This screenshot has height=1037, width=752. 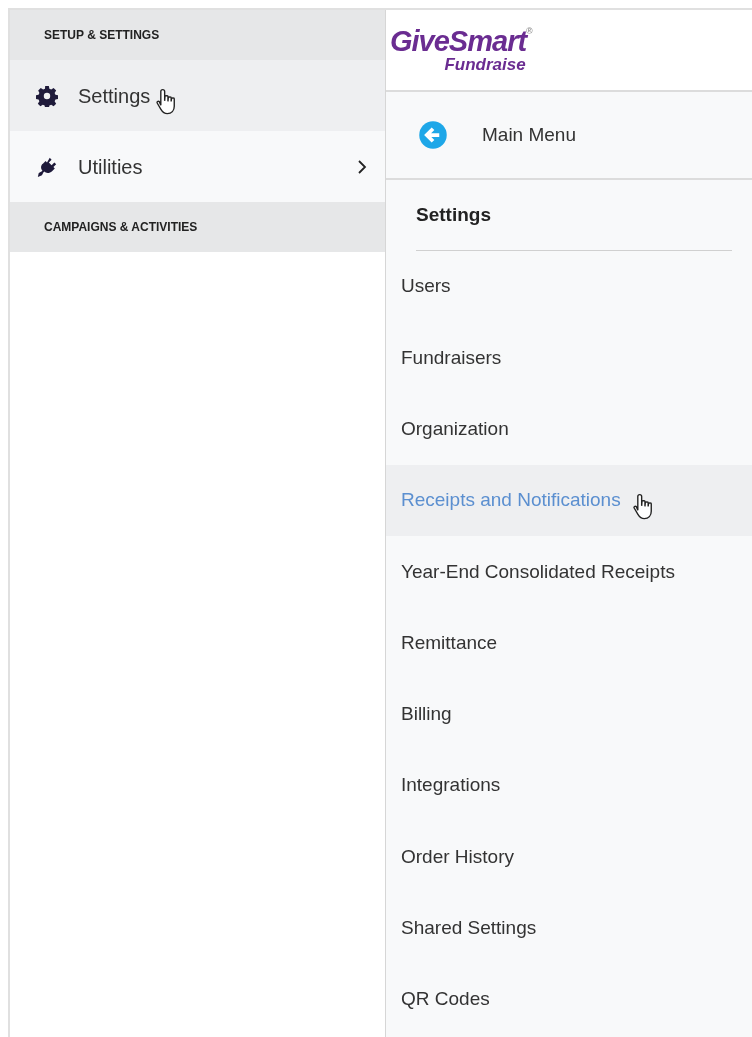 I want to click on submenu-item: Integrations, so click(x=569, y=786).